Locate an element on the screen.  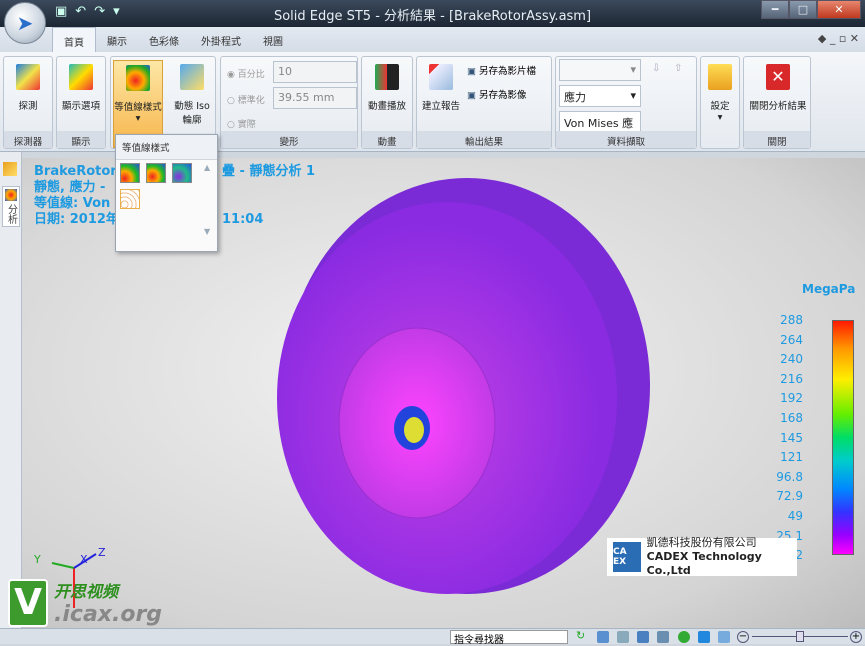
normalized-radio: ○ 標準化 is located at coordinates (246, 99).